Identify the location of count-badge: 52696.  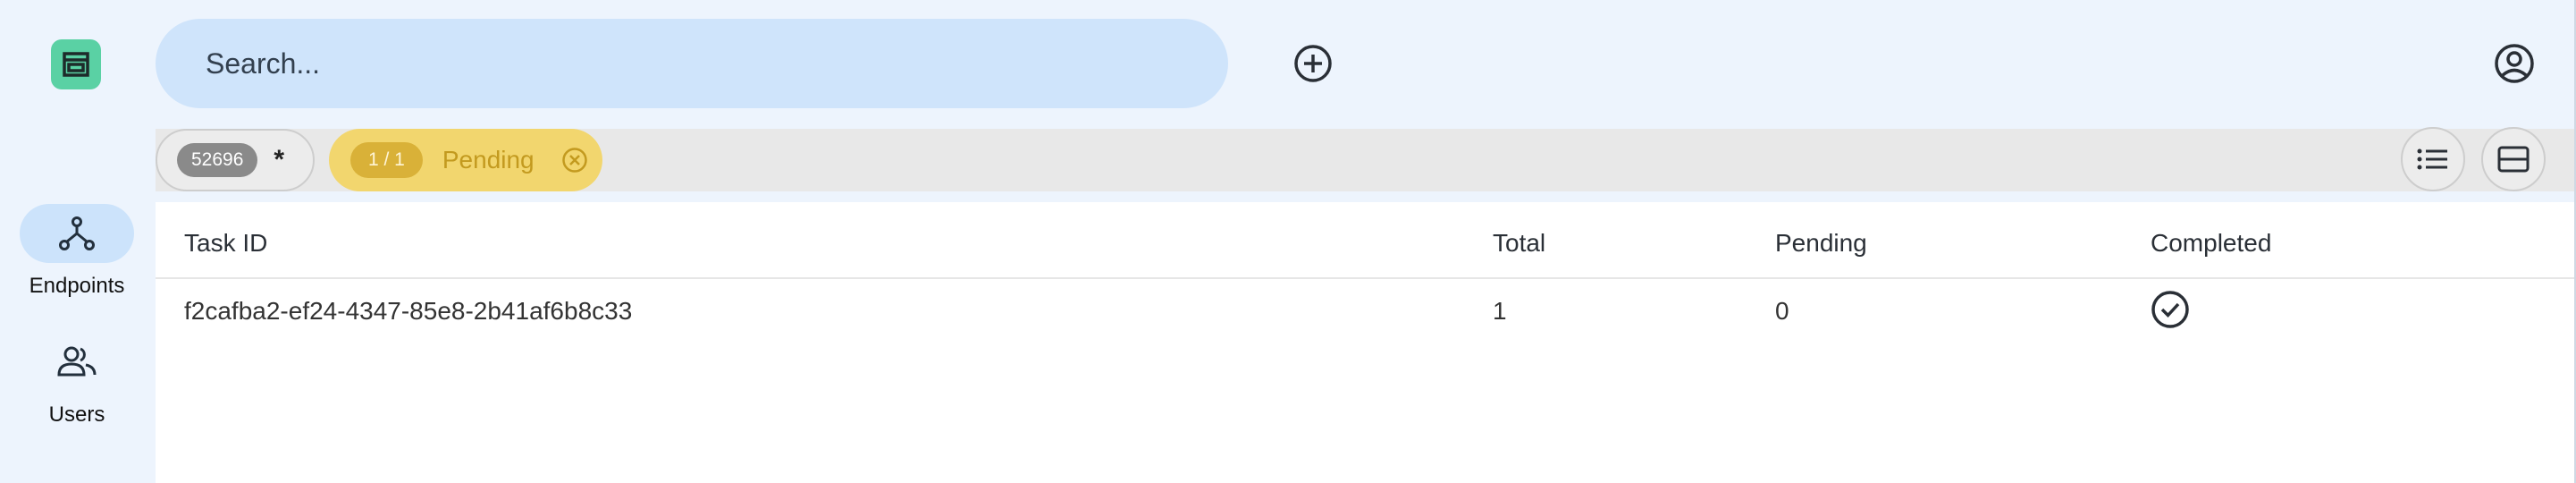
(218, 160).